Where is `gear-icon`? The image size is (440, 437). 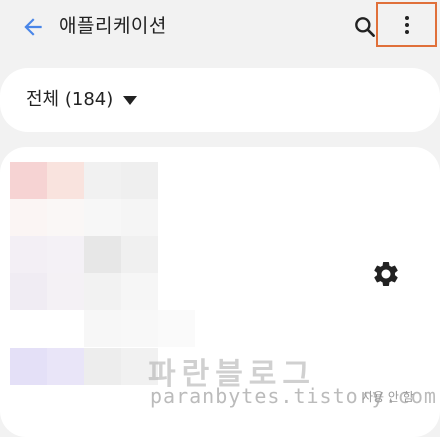 gear-icon is located at coordinates (386, 274).